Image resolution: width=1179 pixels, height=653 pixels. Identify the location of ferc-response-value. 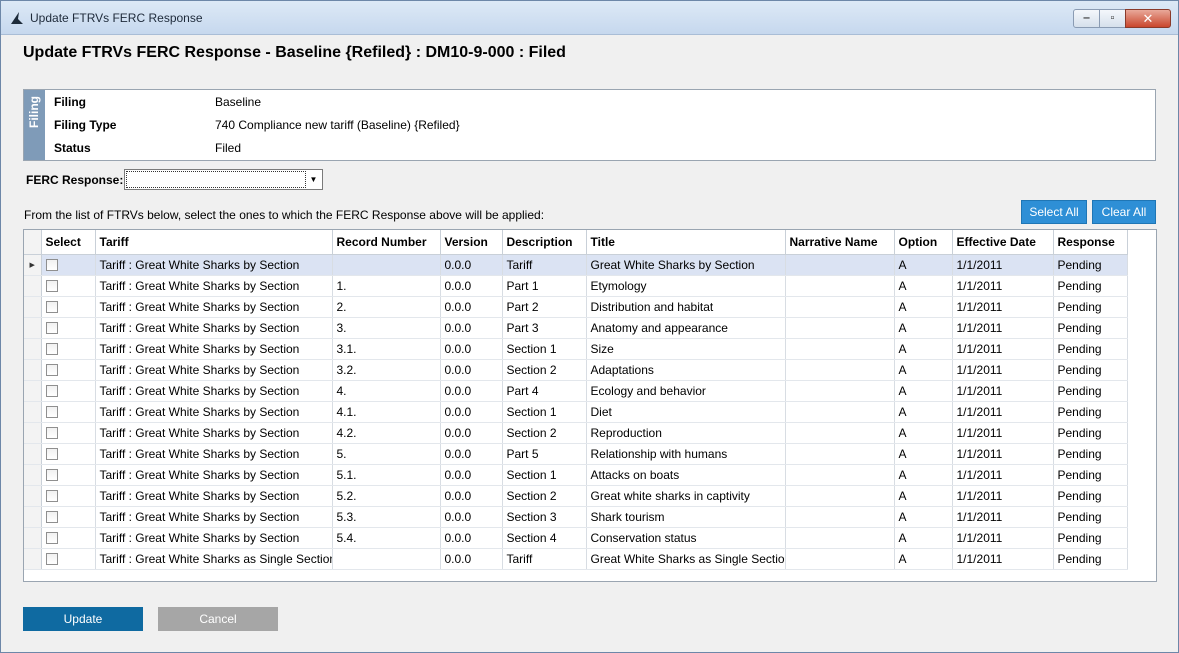
(216, 179).